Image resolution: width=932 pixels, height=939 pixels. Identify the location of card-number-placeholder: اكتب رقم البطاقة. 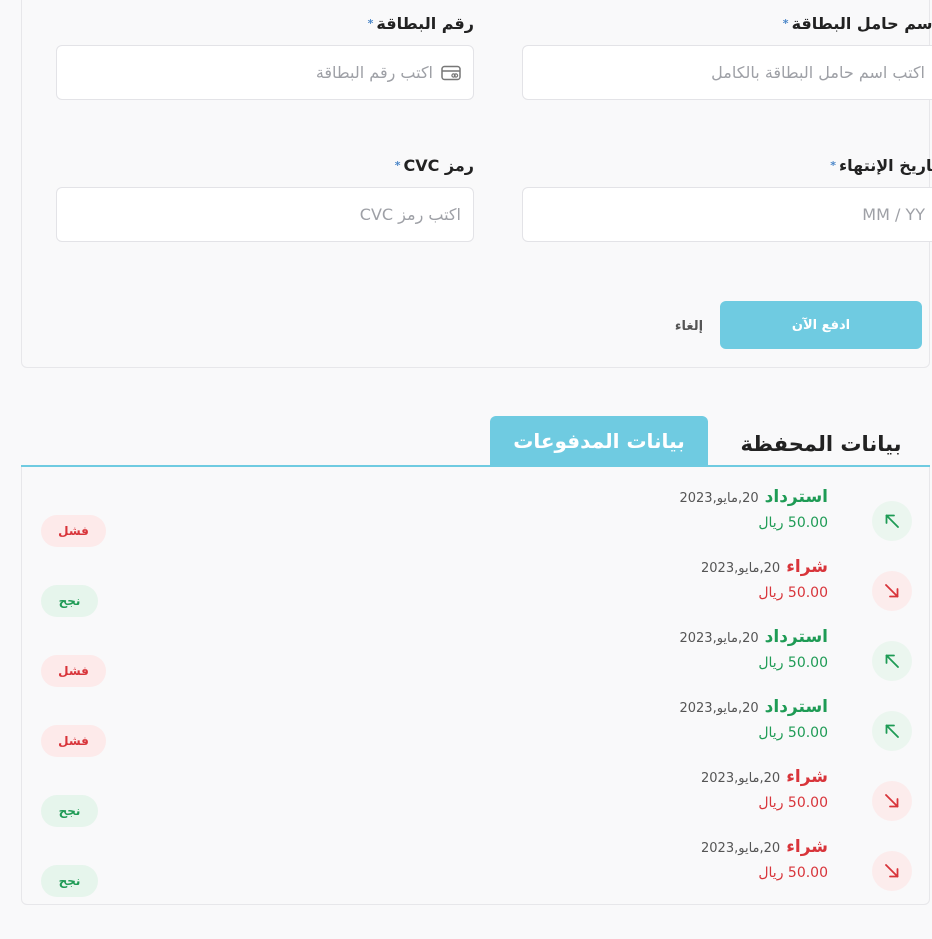
(374, 72).